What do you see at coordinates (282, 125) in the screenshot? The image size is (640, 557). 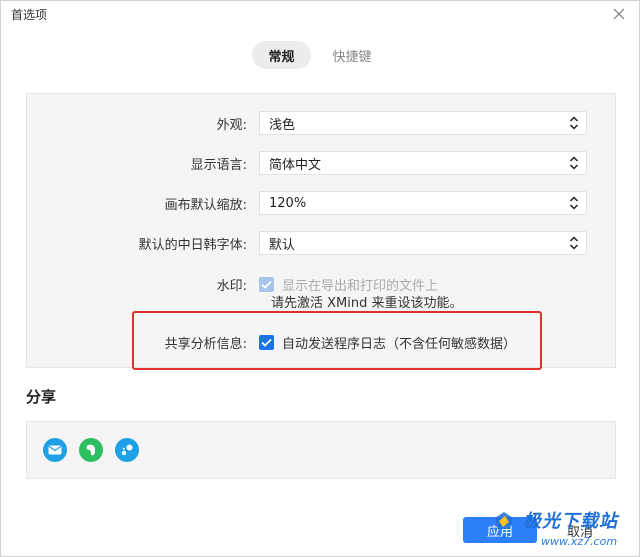 I see `appearance-value: 浅色` at bounding box center [282, 125].